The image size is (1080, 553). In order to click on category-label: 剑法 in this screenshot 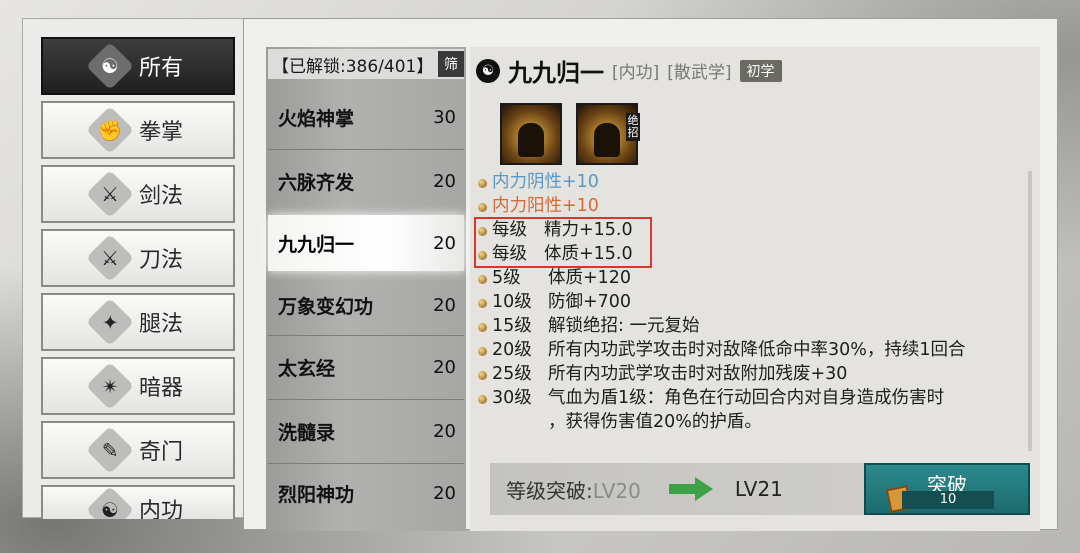, I will do `click(160, 196)`.